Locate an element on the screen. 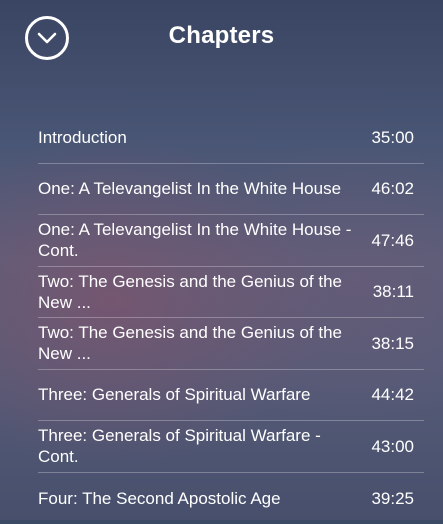 This screenshot has height=524, width=443. chapter-title: One: A Televangelist In the White House is located at coordinates (189, 188).